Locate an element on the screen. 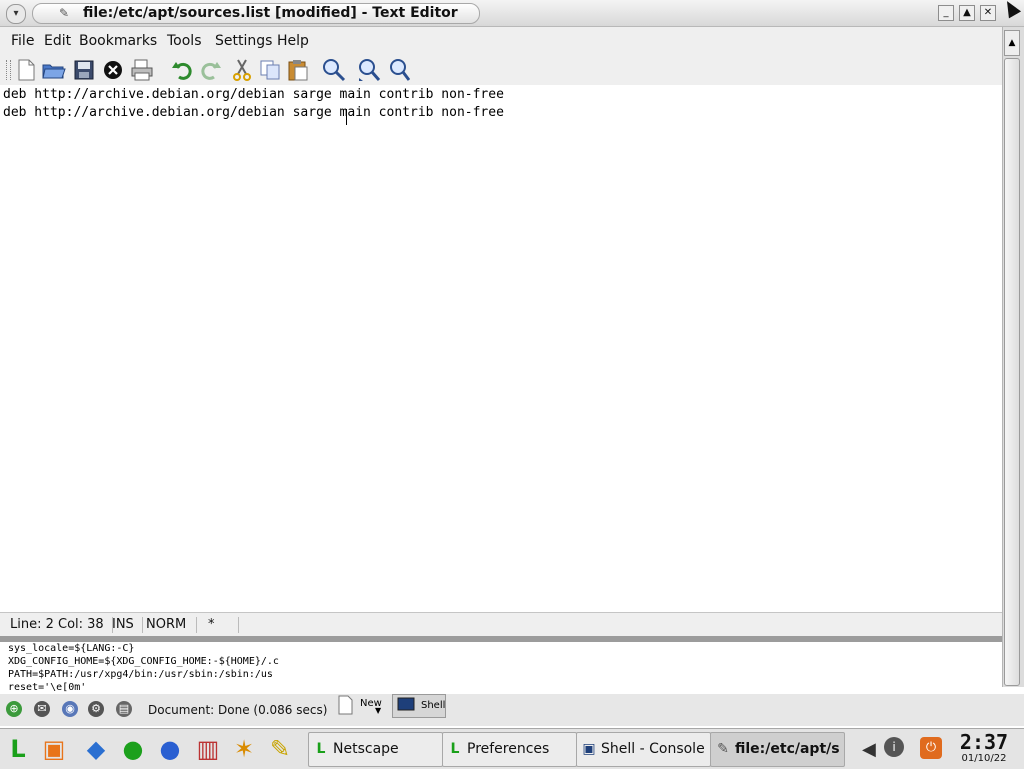  editor-icon: ▤ is located at coordinates (124, 709).